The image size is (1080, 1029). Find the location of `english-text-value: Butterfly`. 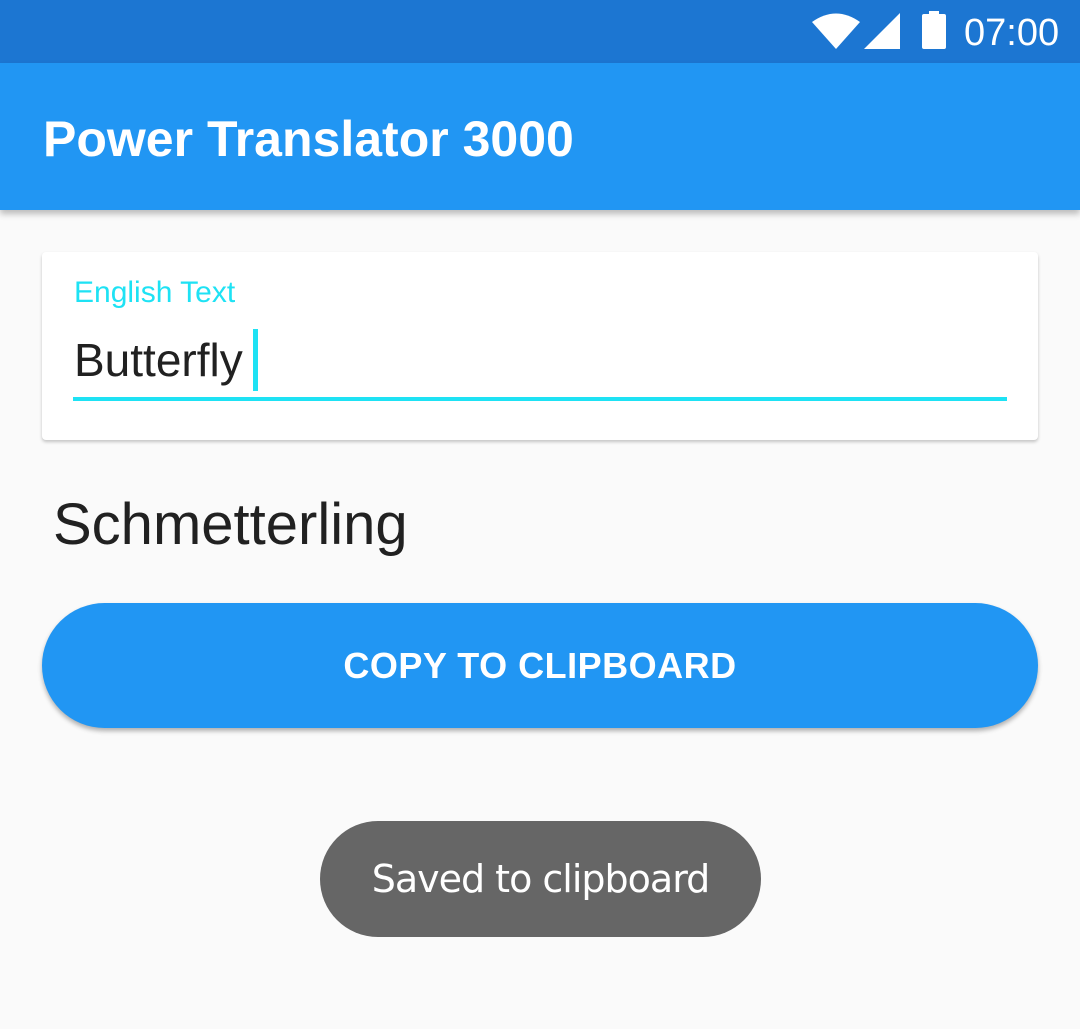

english-text-value: Butterfly is located at coordinates (158, 360).